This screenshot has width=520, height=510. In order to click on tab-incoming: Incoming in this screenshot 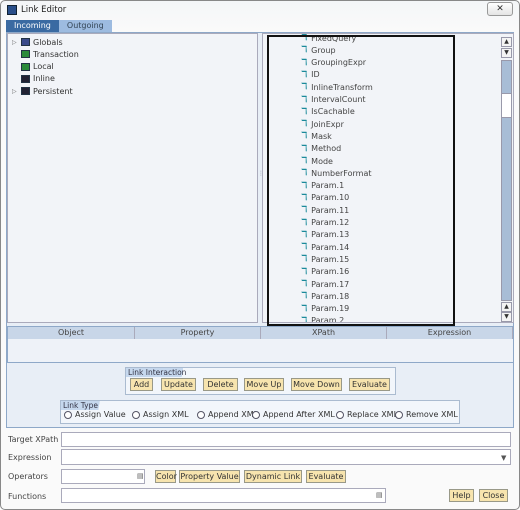, I will do `click(32, 26)`.